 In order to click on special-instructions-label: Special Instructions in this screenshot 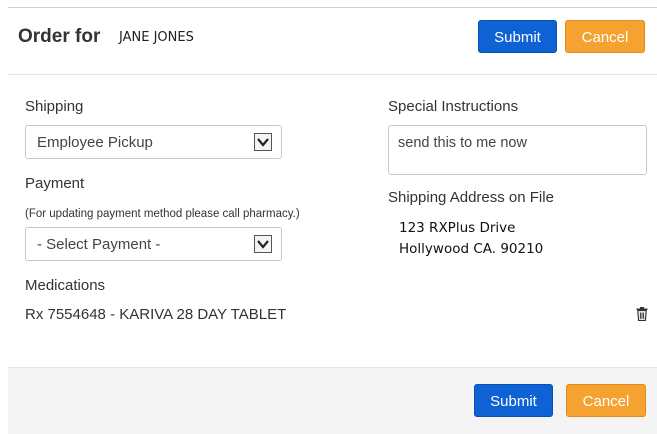, I will do `click(453, 106)`.